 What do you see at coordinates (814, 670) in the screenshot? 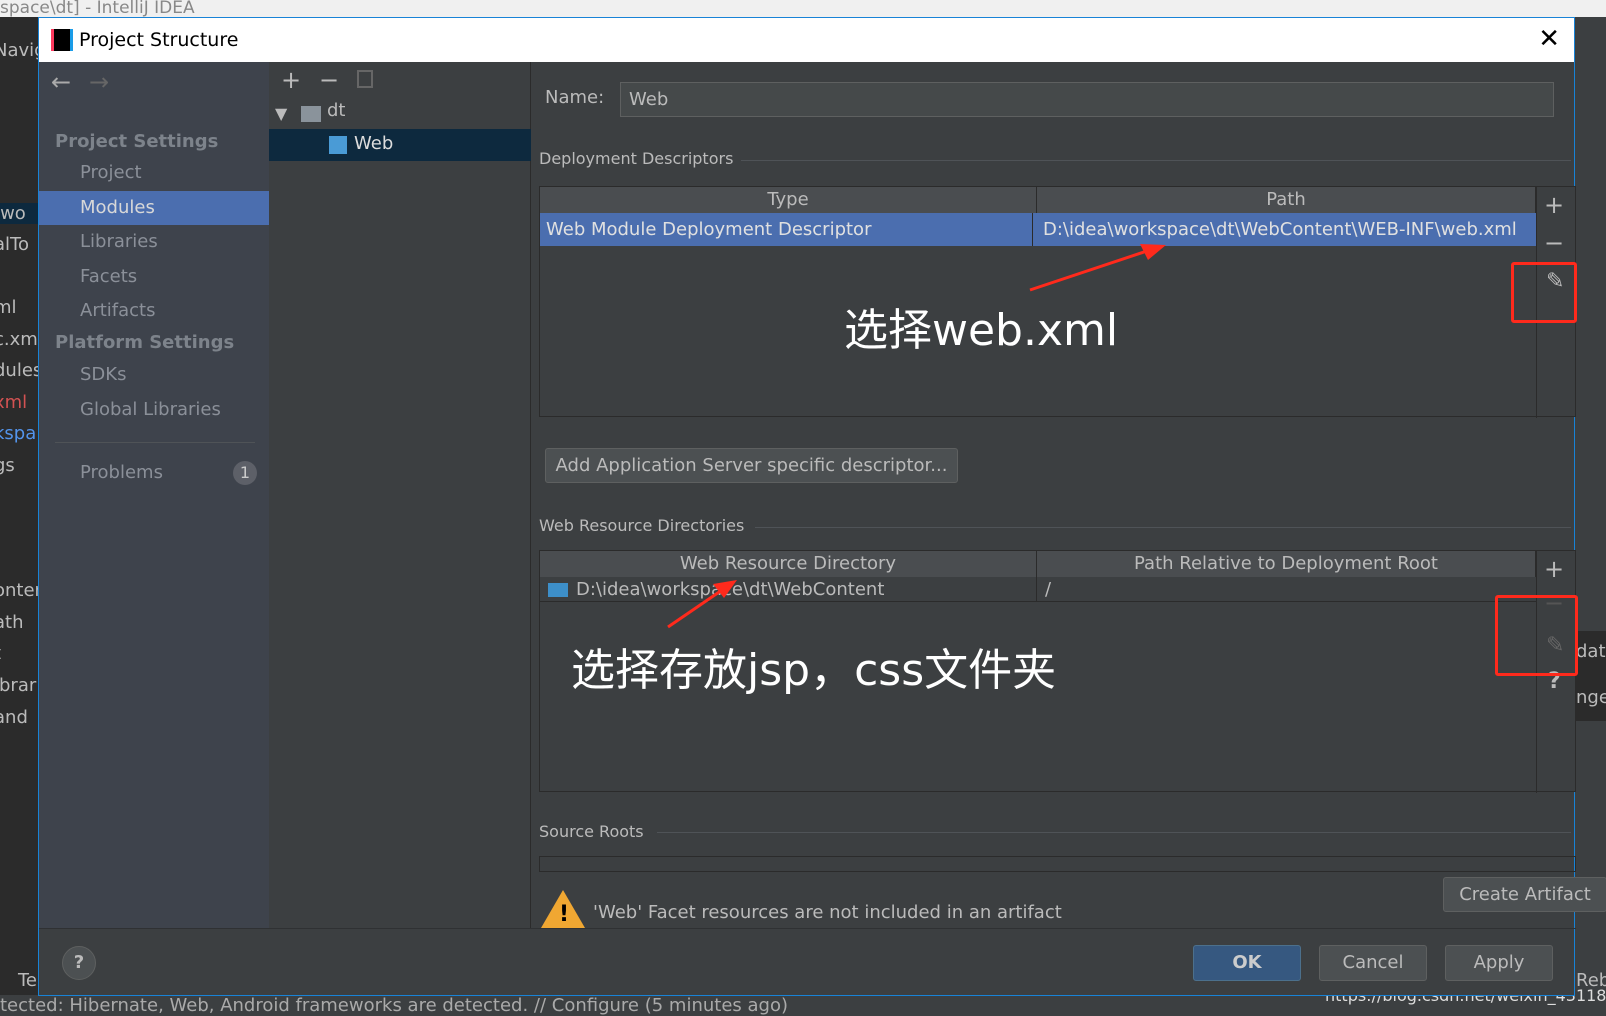
I see `annotation-select-folder: 选择存放jsp，css文件夹` at bounding box center [814, 670].